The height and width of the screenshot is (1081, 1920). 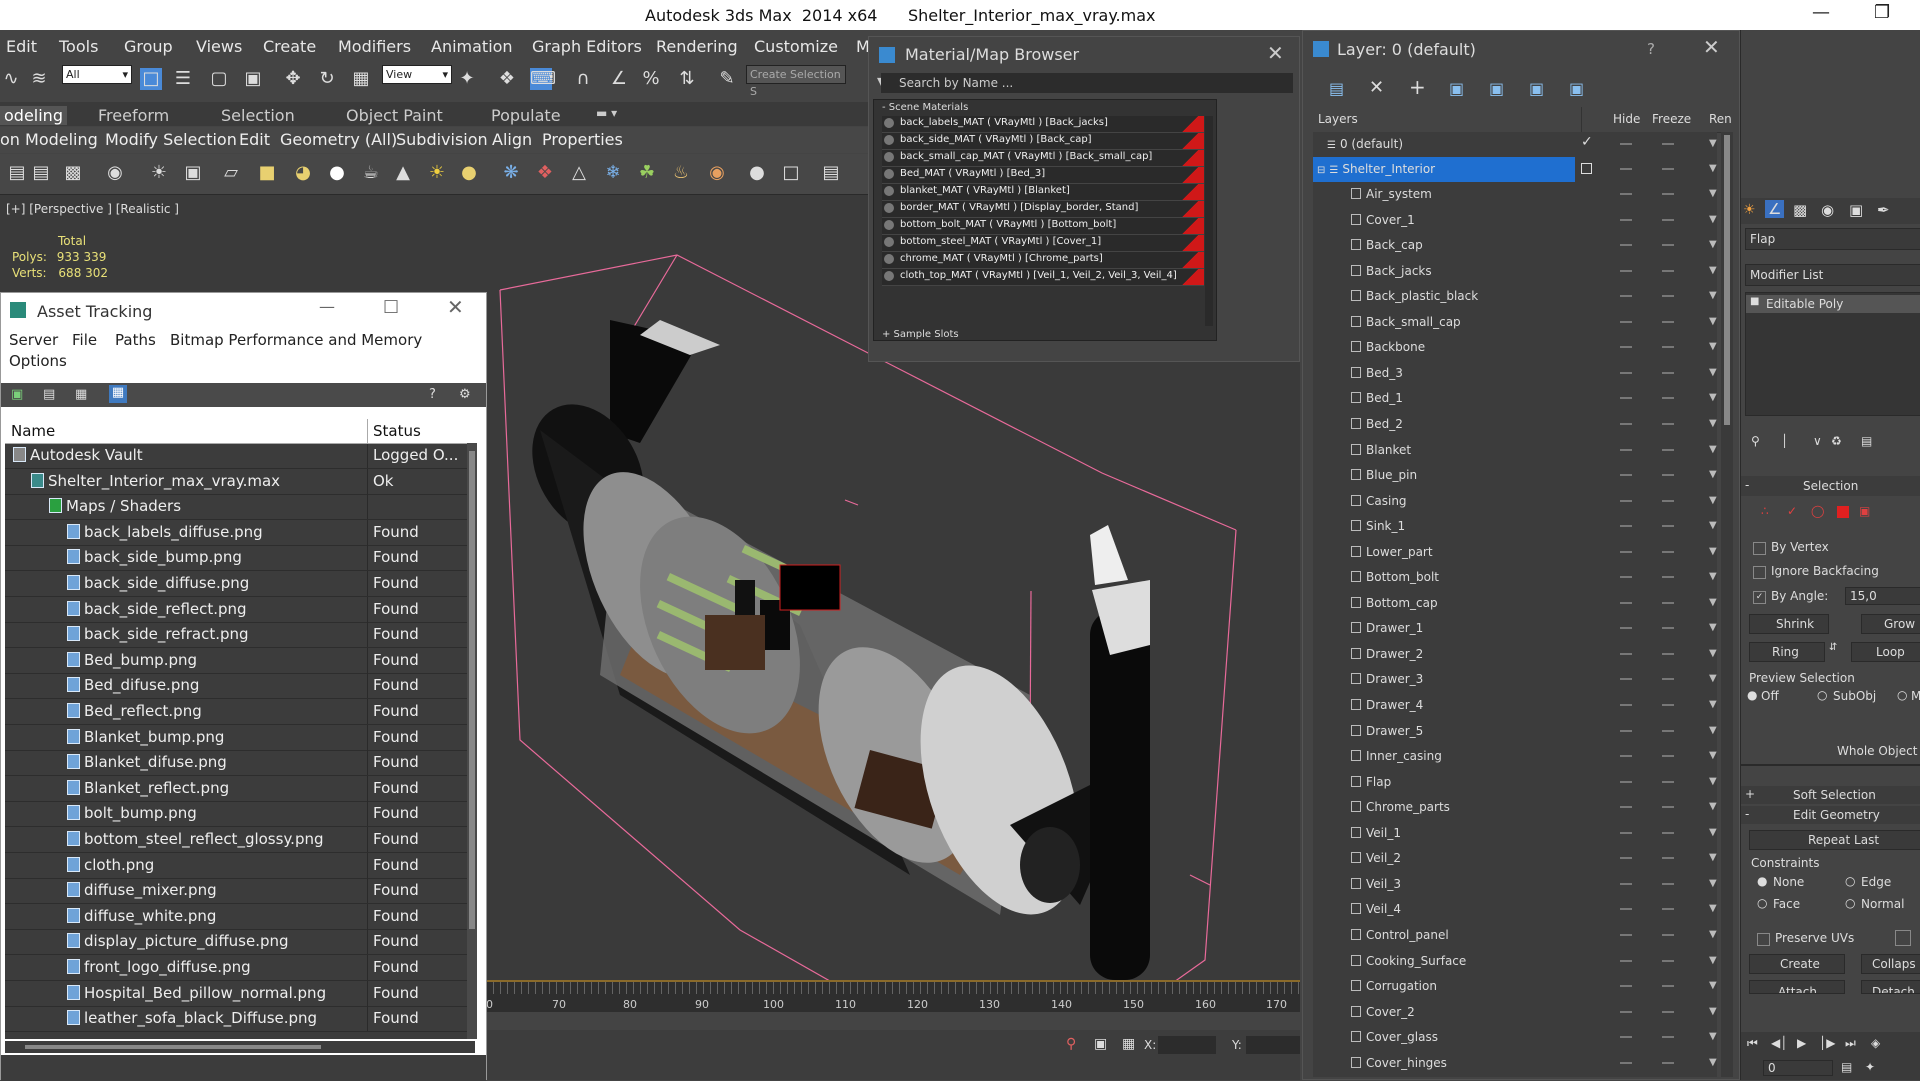 I want to click on layer-object-row: Drawer_2 ▼, so click(x=1515, y=654).